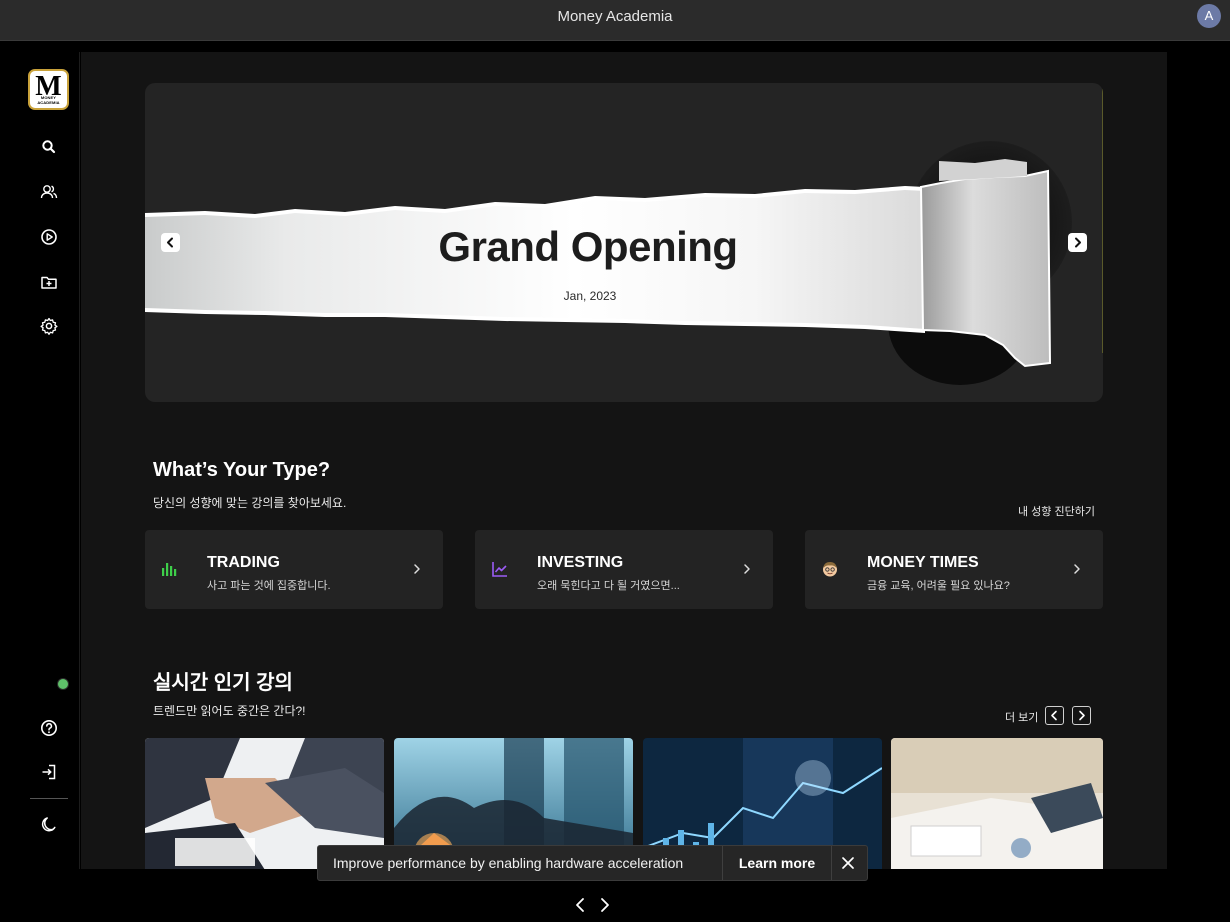 This screenshot has width=1230, height=922. Describe the element at coordinates (831, 863) in the screenshot. I see `toast-divider` at that location.